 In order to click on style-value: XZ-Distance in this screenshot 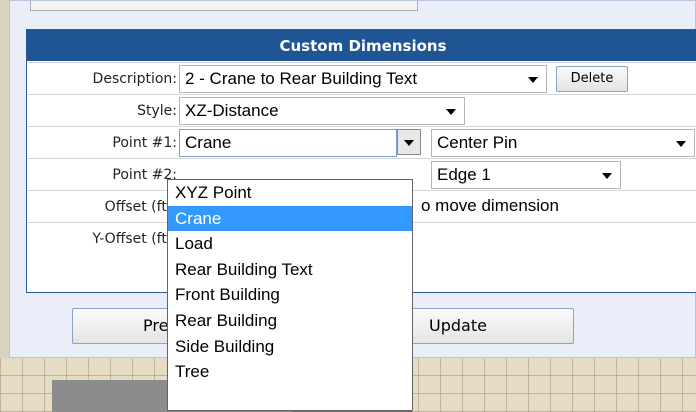, I will do `click(232, 110)`.